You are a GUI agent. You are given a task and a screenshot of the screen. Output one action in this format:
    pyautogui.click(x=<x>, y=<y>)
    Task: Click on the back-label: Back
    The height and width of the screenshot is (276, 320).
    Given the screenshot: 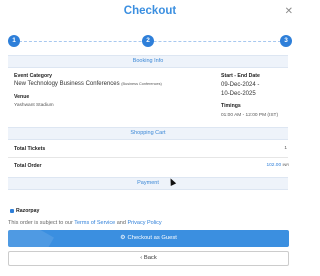 What is the action you would take?
    pyautogui.click(x=150, y=258)
    